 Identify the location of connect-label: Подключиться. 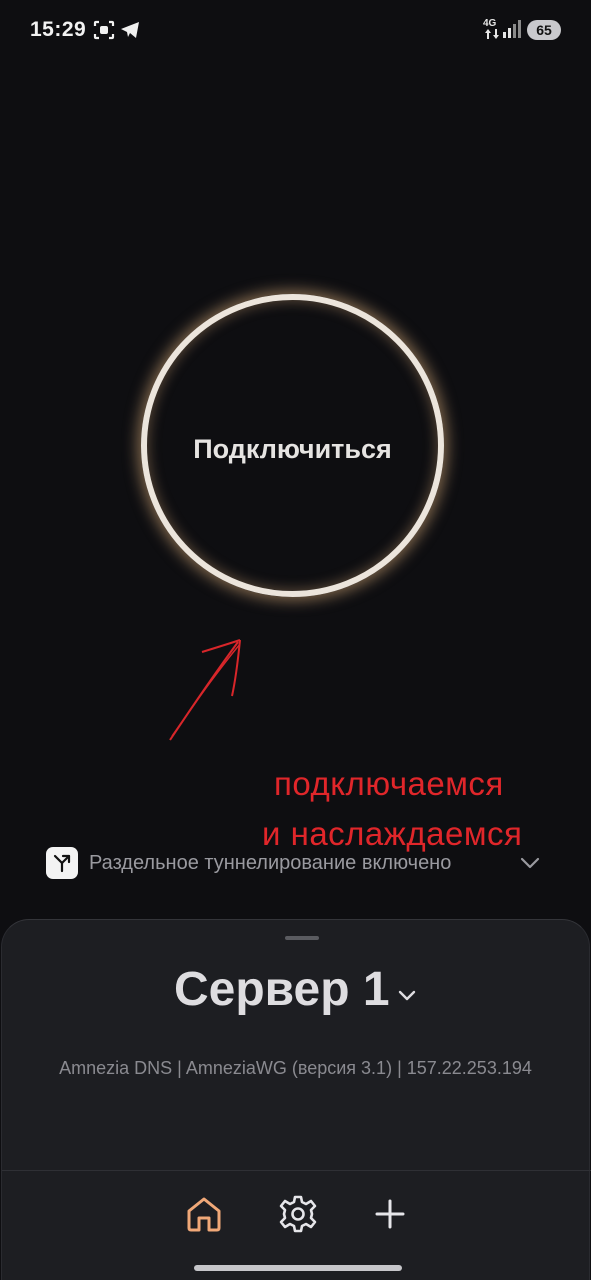
(292, 449).